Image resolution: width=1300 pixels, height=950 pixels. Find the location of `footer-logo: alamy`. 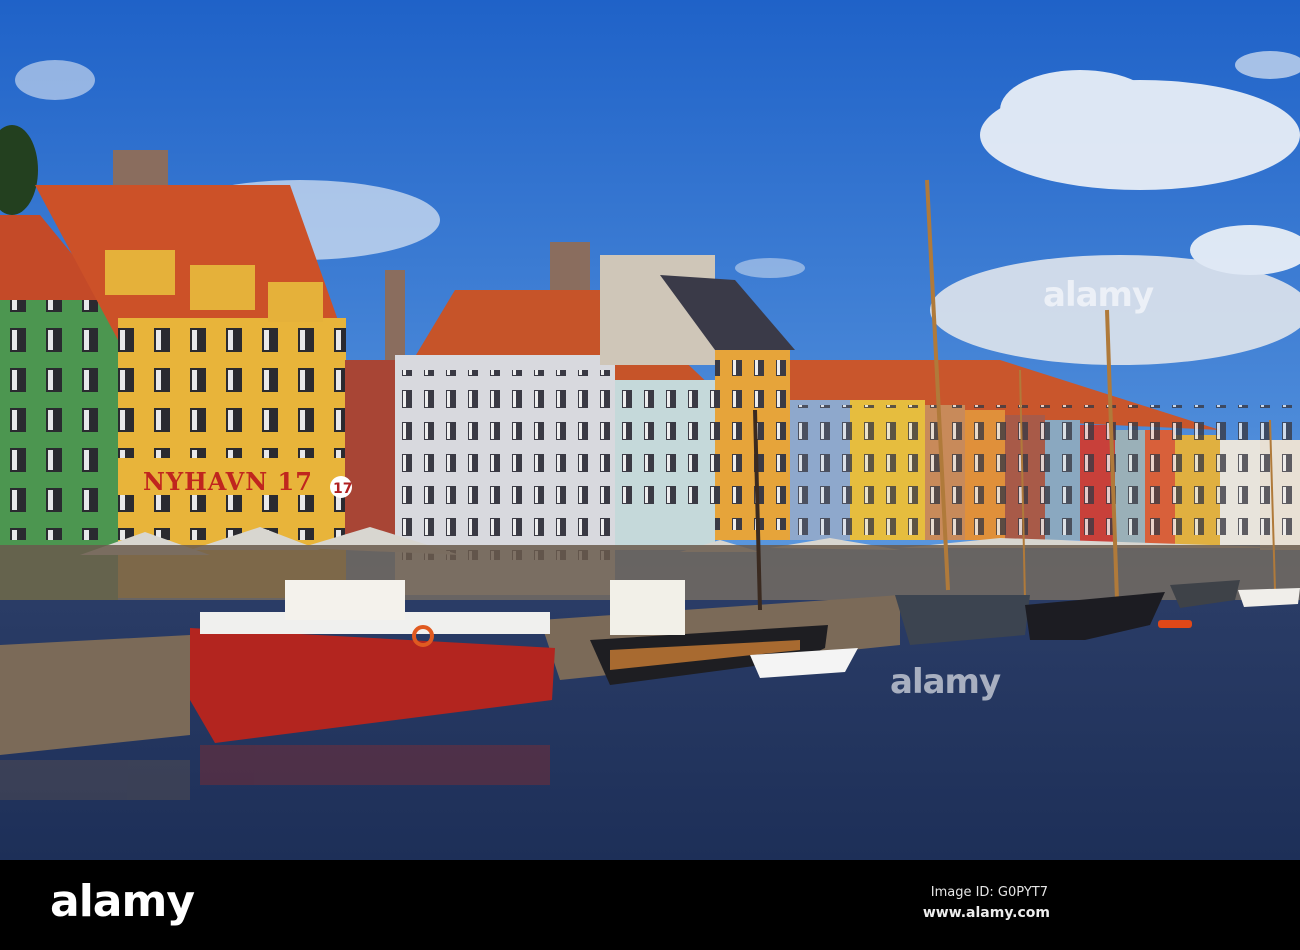

footer-logo: alamy is located at coordinates (122, 901).